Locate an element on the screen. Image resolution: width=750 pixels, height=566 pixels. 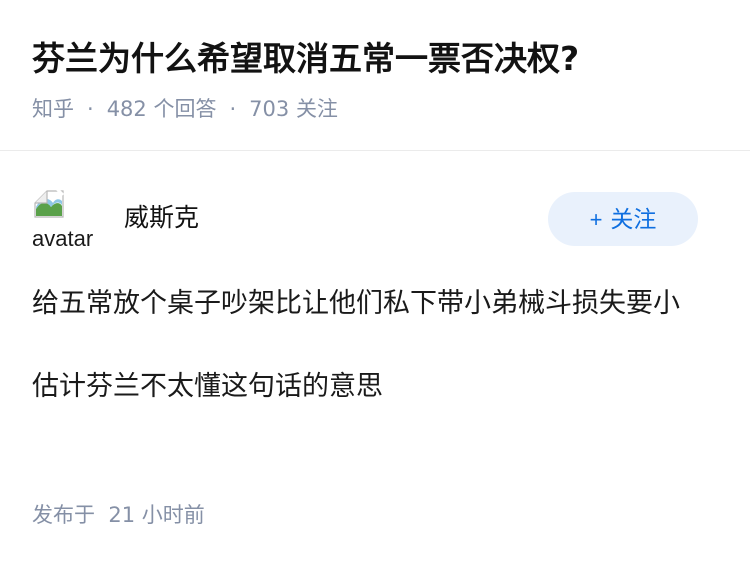
publish-label: 发布于 is located at coordinates (63, 515).